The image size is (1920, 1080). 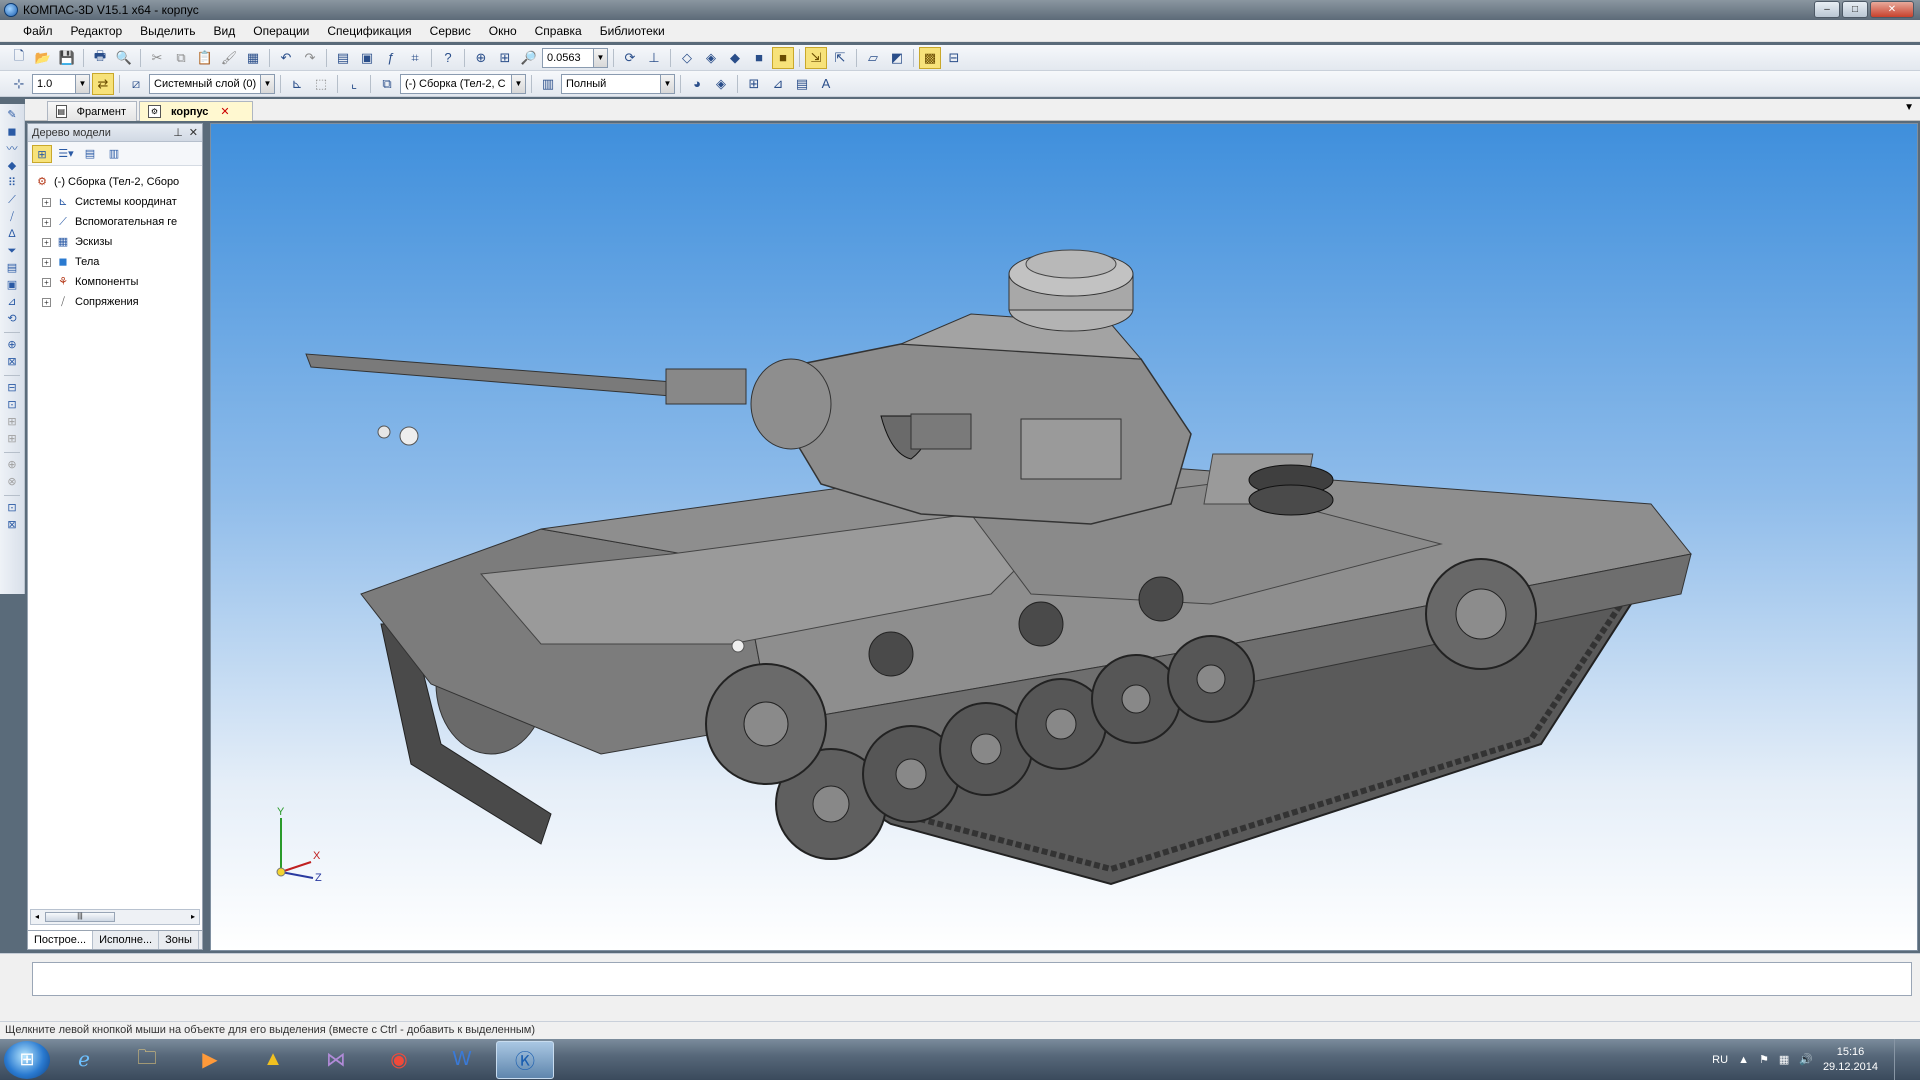 I want to click on maximize-button: □, so click(x=1855, y=9).